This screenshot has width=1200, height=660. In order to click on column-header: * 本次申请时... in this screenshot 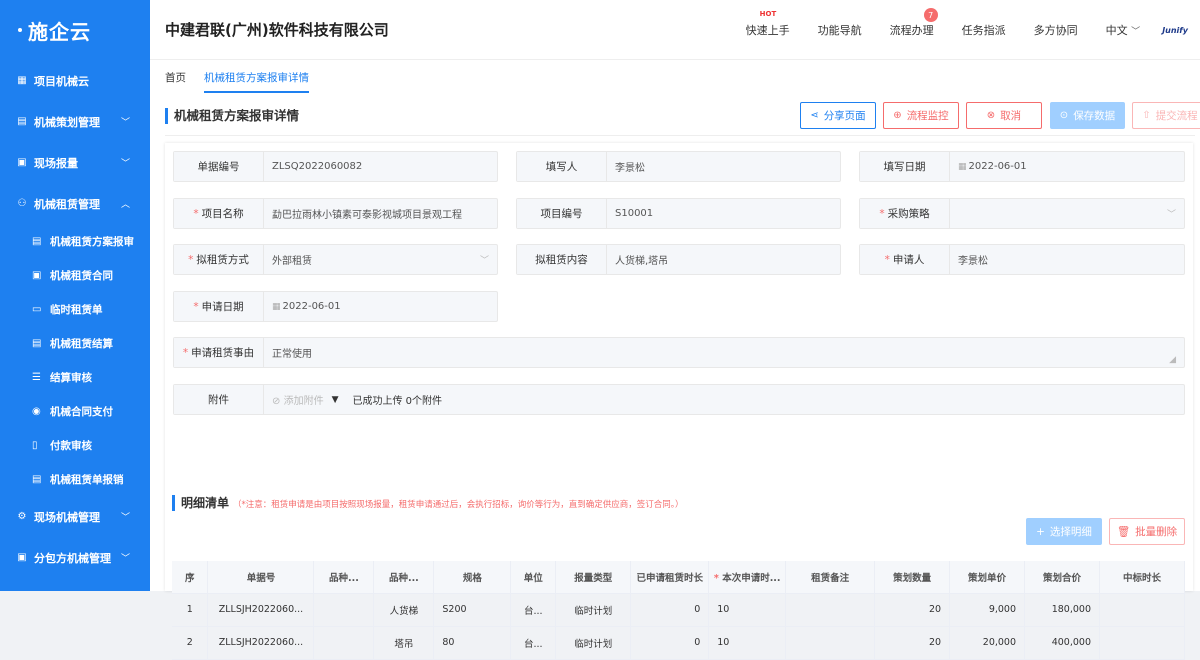, I will do `click(747, 577)`.